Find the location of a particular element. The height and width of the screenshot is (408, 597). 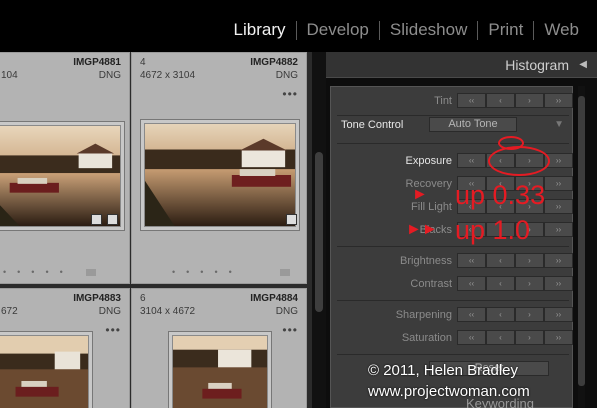

sharpening-label: Sharpening is located at coordinates (423, 315).